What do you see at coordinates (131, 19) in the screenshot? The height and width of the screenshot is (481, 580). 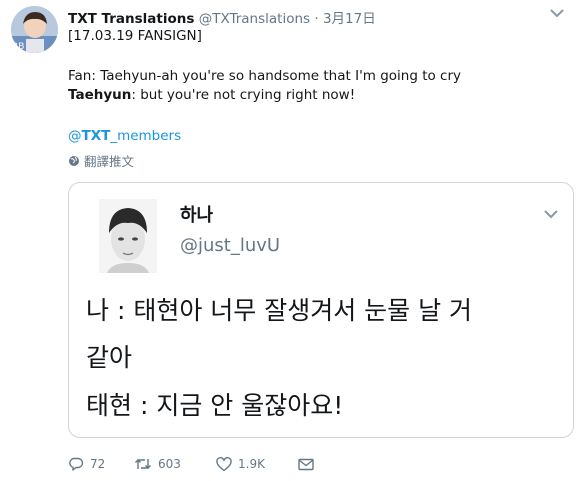 I see `author-display-name: TXT Translations` at bounding box center [131, 19].